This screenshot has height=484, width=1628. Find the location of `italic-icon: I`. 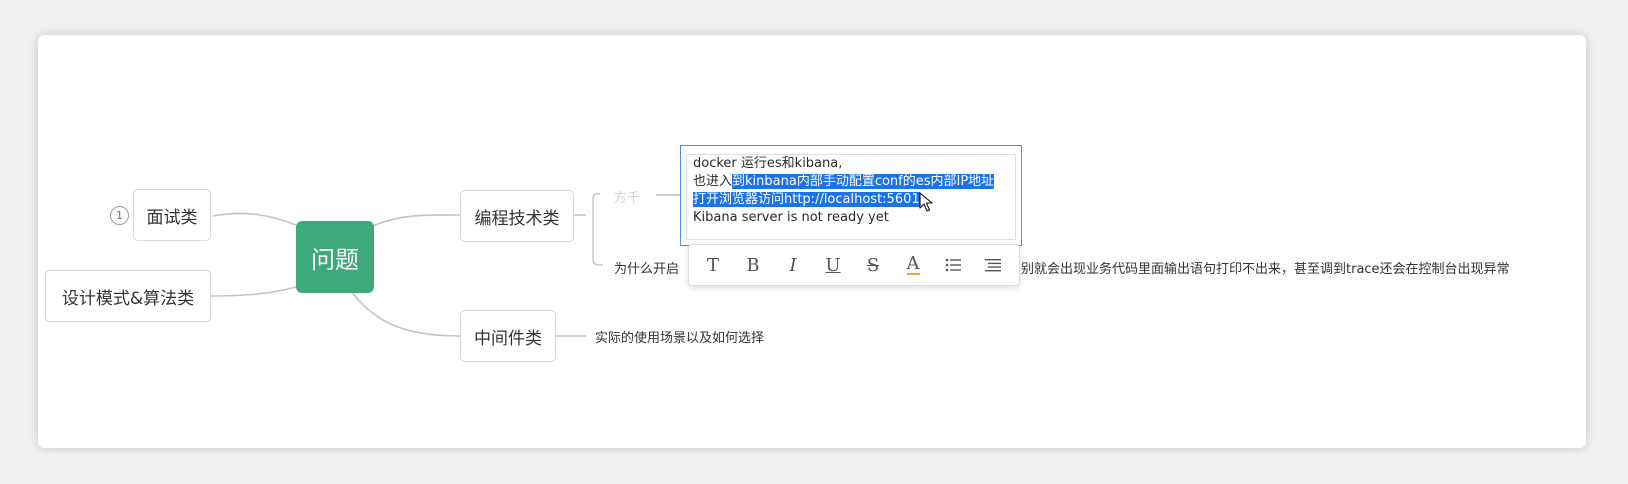

italic-icon: I is located at coordinates (793, 265).